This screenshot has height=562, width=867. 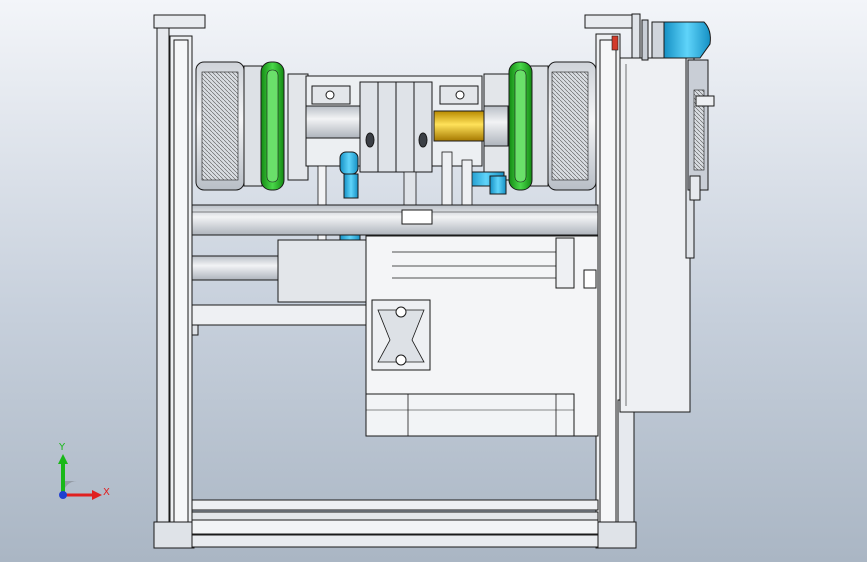 What do you see at coordinates (106, 492) in the screenshot?
I see `x-axis-label: X` at bounding box center [106, 492].